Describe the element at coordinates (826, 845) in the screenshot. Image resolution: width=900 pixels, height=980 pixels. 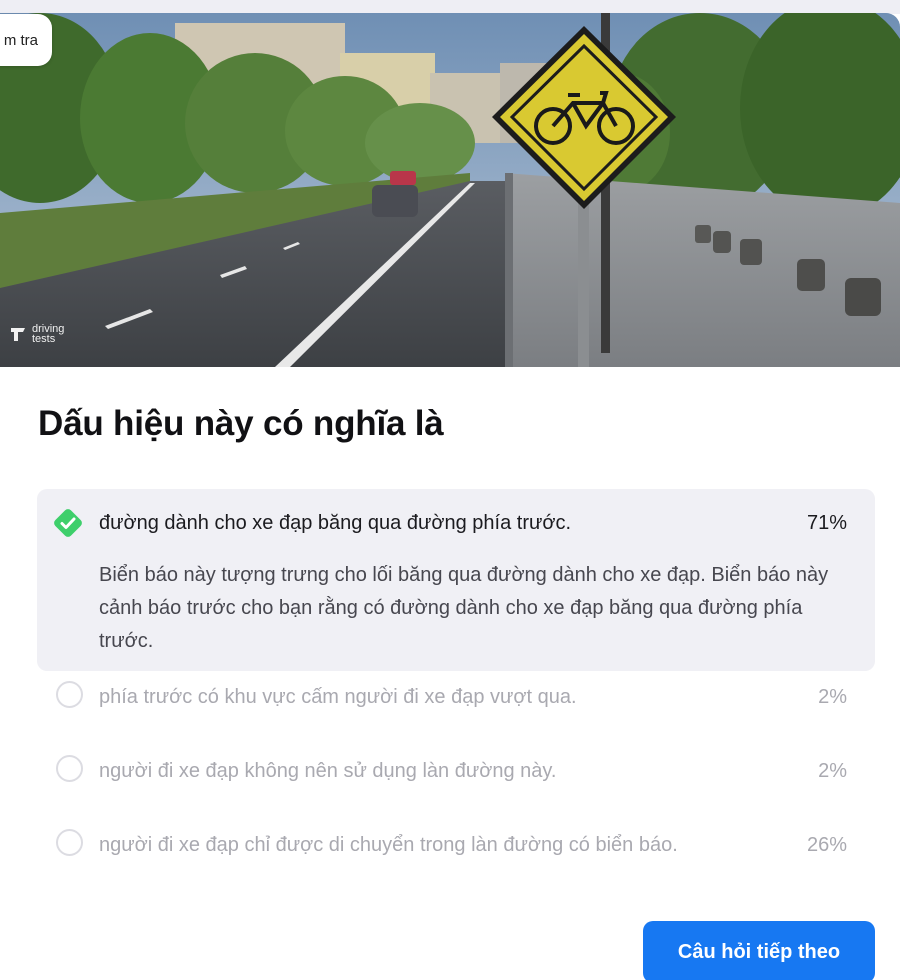
I see `answer-percent: 26%` at that location.